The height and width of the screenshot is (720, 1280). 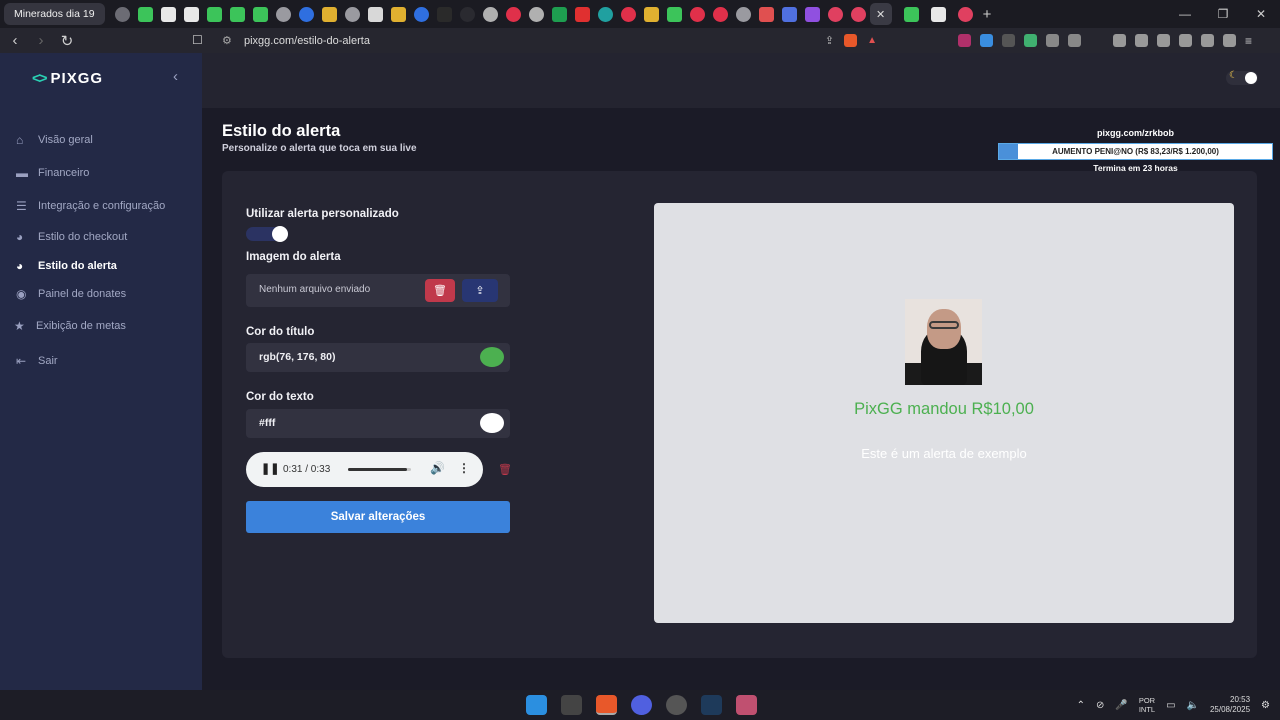 I want to click on share-icon: ⇪, so click(x=829, y=40).